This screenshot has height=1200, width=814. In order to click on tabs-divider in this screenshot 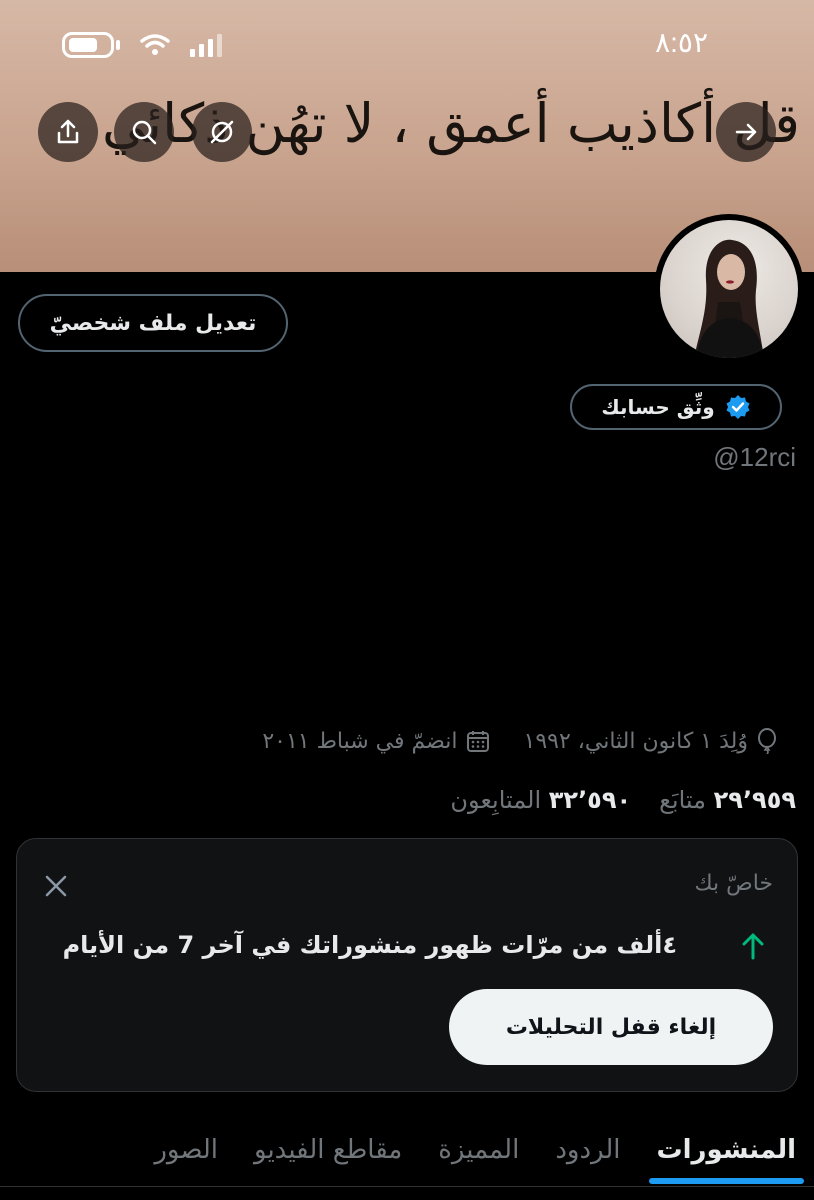, I will do `click(407, 1186)`.